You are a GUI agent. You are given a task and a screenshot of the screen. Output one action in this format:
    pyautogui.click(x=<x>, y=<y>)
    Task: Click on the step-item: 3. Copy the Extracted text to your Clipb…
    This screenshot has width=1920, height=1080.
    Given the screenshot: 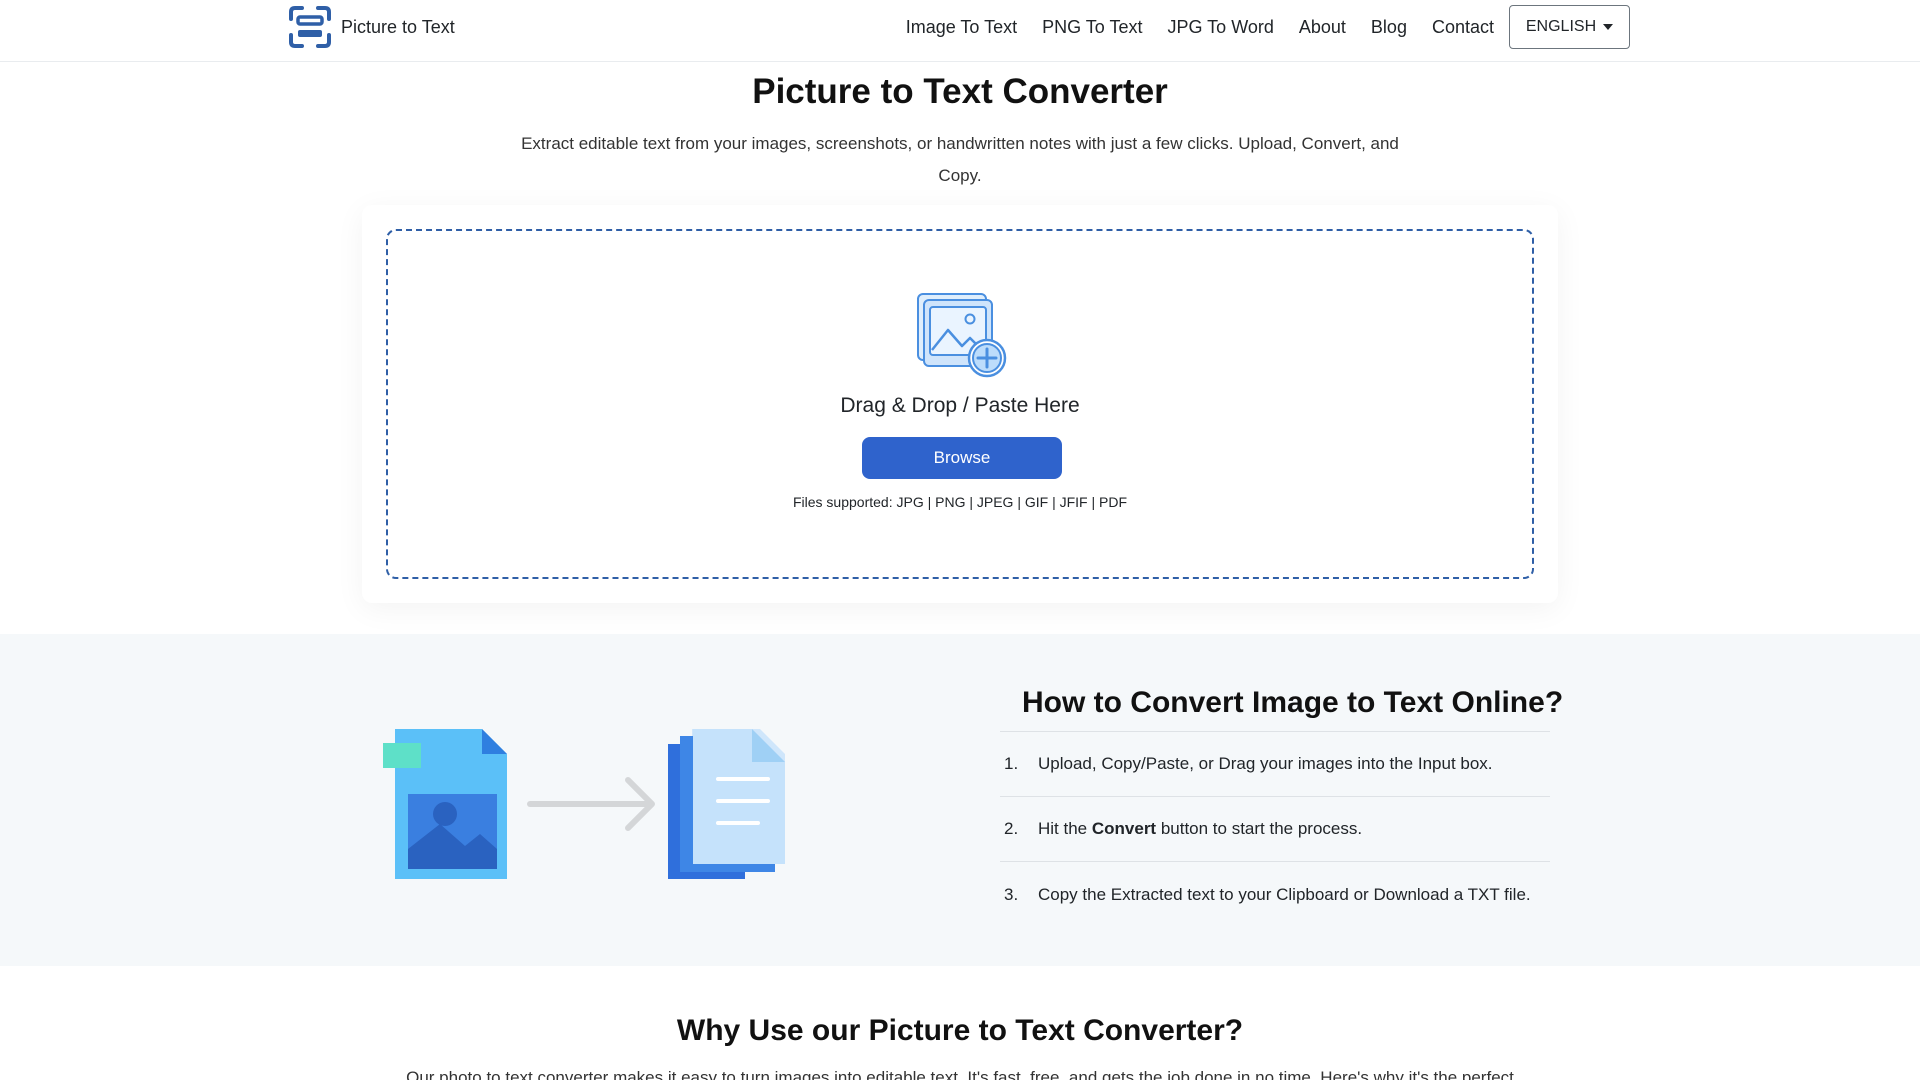 What is the action you would take?
    pyautogui.click(x=1275, y=894)
    